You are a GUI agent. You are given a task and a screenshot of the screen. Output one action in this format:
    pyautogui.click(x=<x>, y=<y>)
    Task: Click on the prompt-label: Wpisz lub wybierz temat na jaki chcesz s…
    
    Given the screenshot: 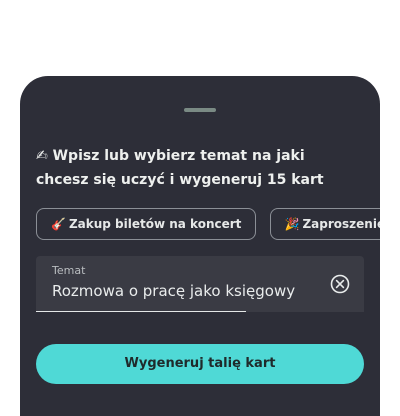 What is the action you would take?
    pyautogui.click(x=180, y=168)
    